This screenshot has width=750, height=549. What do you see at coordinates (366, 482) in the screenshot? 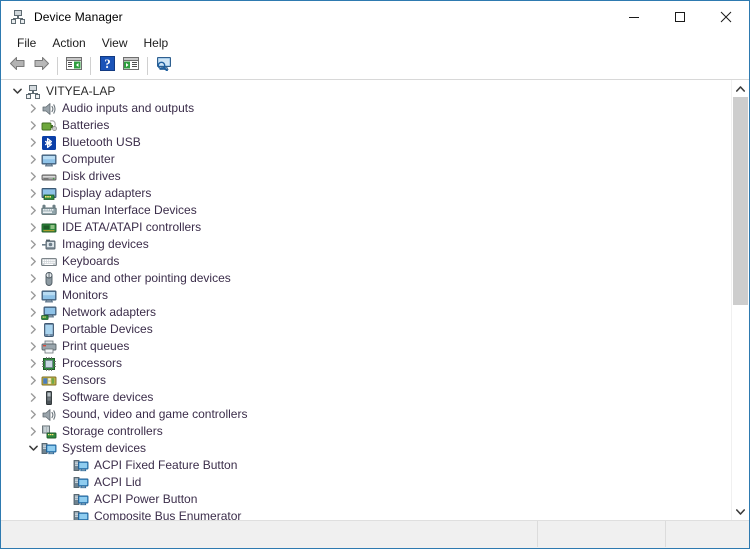
I see `tree-child-acpi-lid: ACPI Lid` at bounding box center [366, 482].